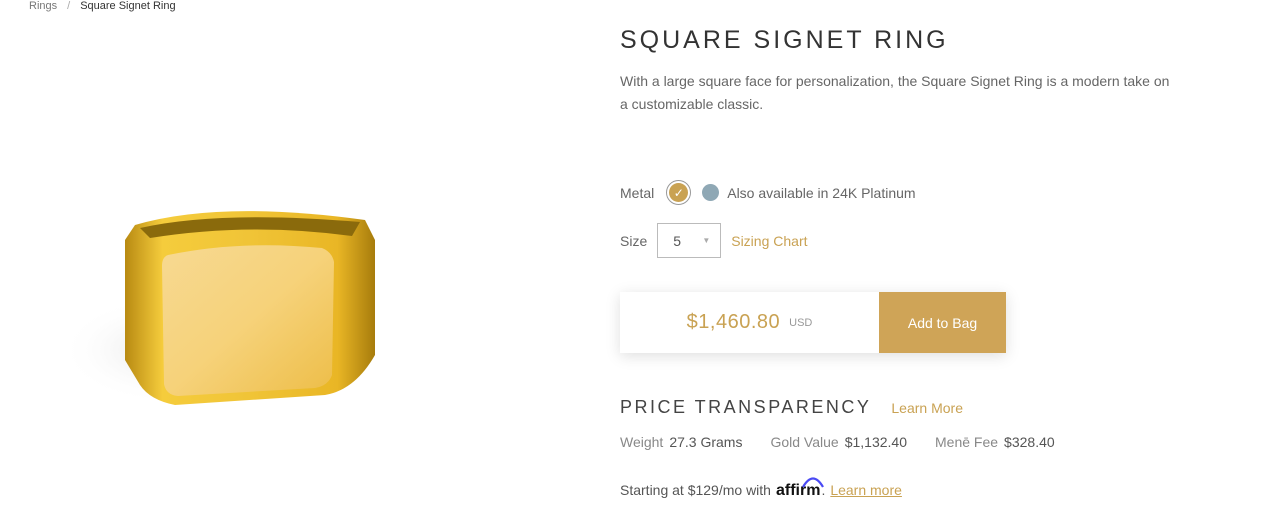  I want to click on gold-value-stat: Gold Value $1,132.40, so click(838, 442).